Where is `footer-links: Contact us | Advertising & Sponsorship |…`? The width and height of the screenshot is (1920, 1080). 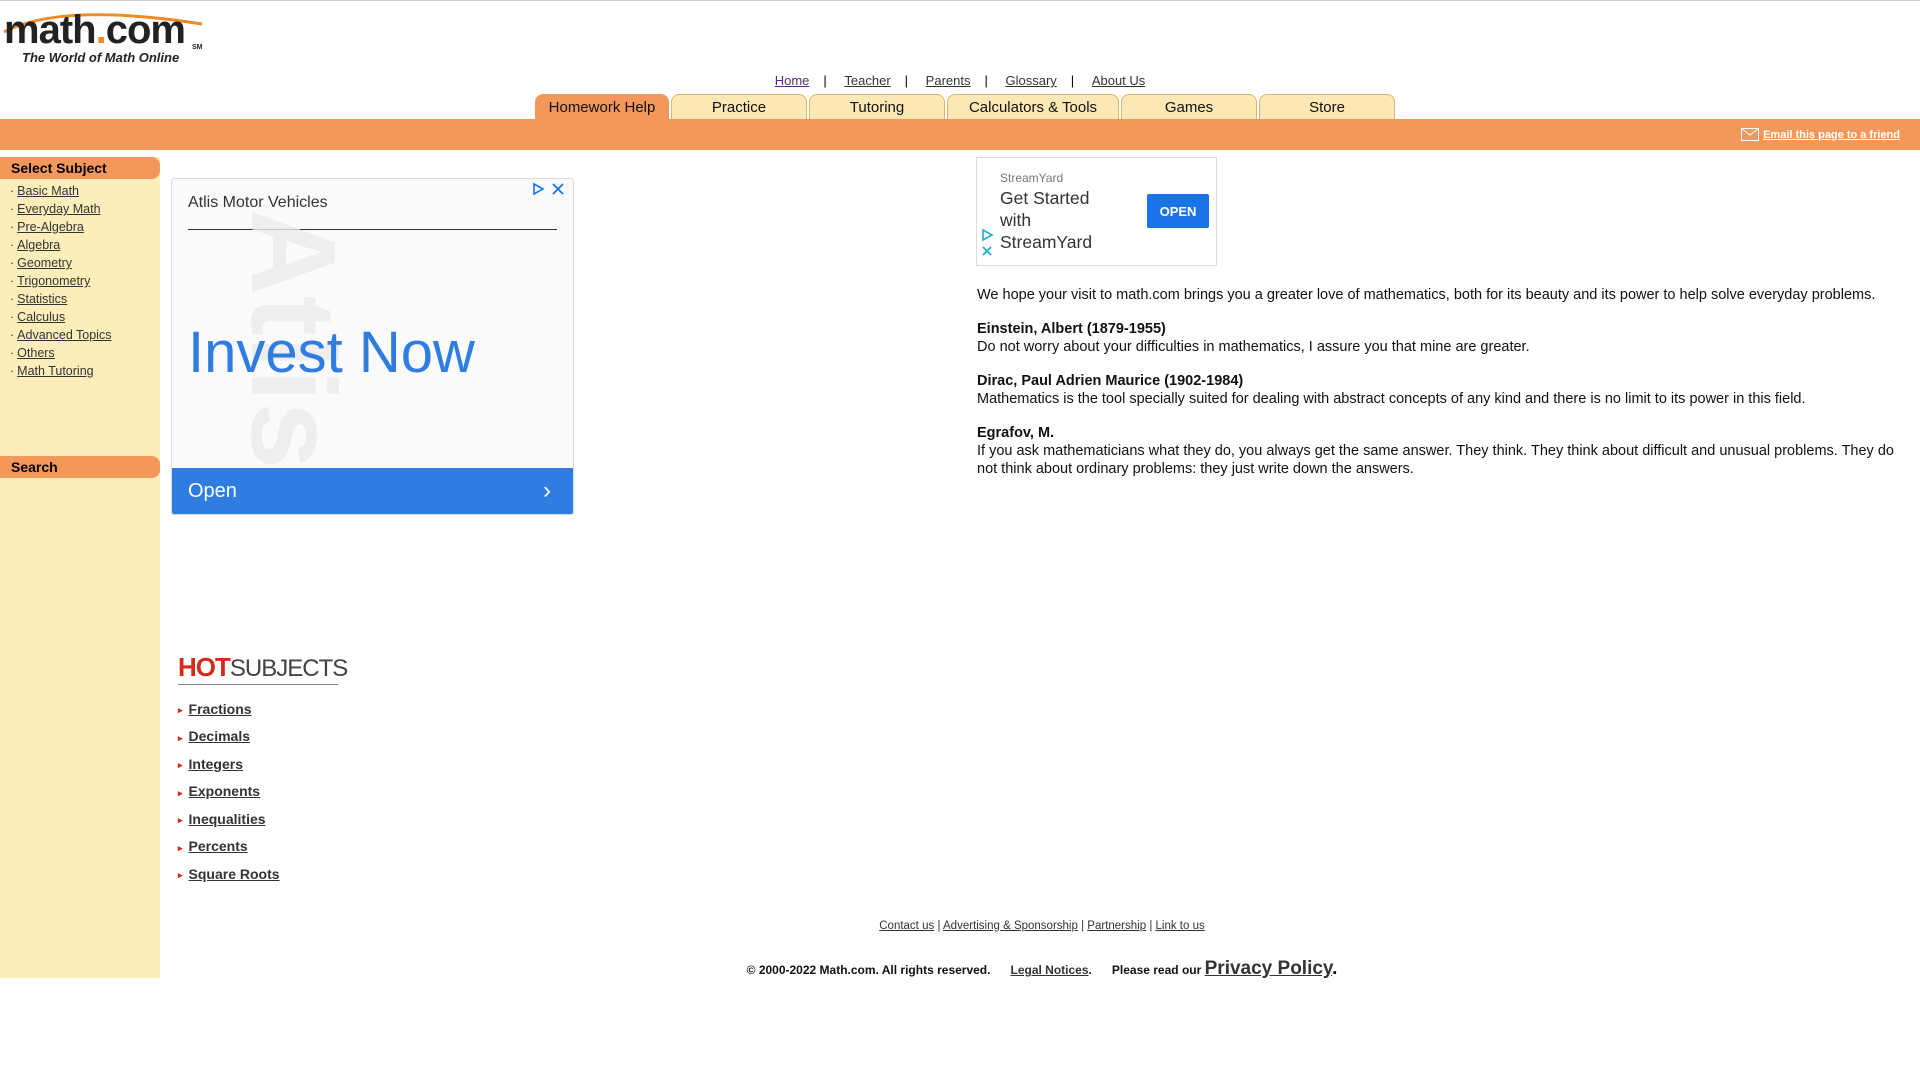
footer-links: Contact us | Advertising & Sponsorship |… is located at coordinates (960, 926).